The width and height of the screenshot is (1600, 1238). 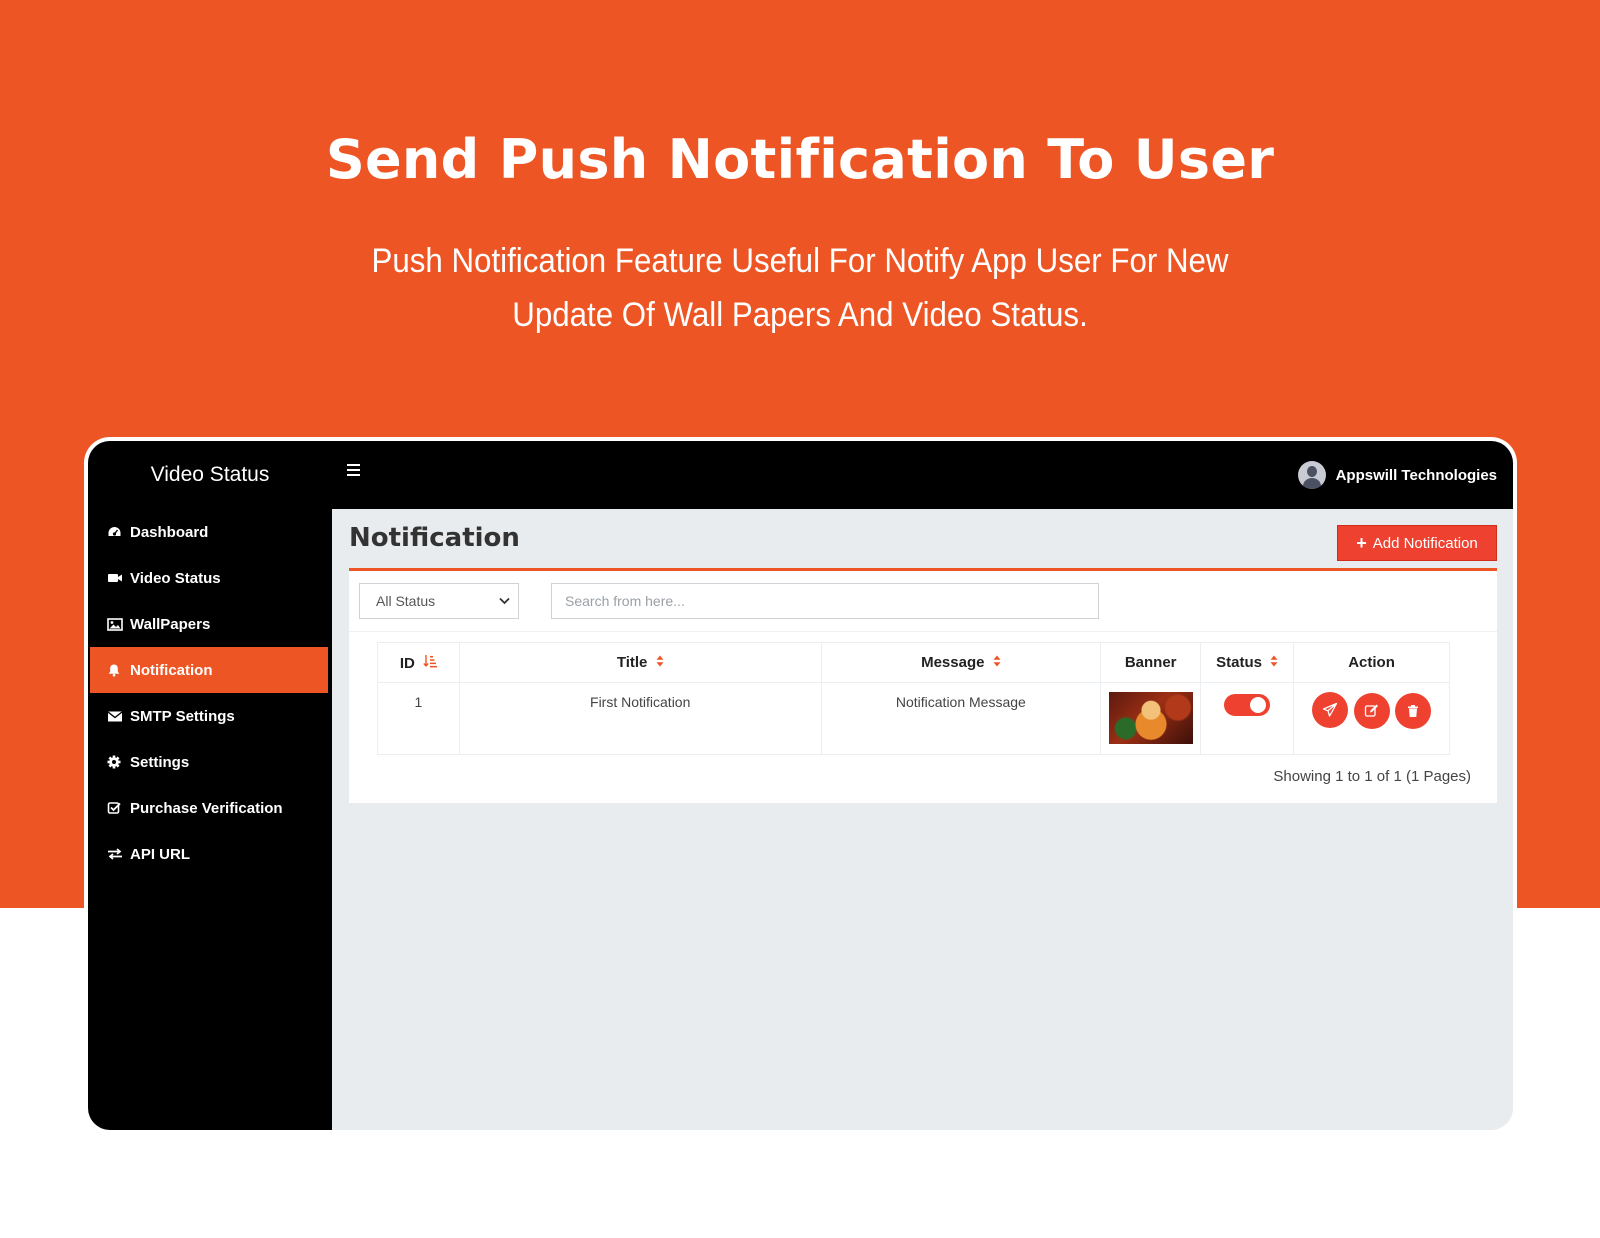 I want to click on column-header-label: Banner, so click(x=1150, y=662).